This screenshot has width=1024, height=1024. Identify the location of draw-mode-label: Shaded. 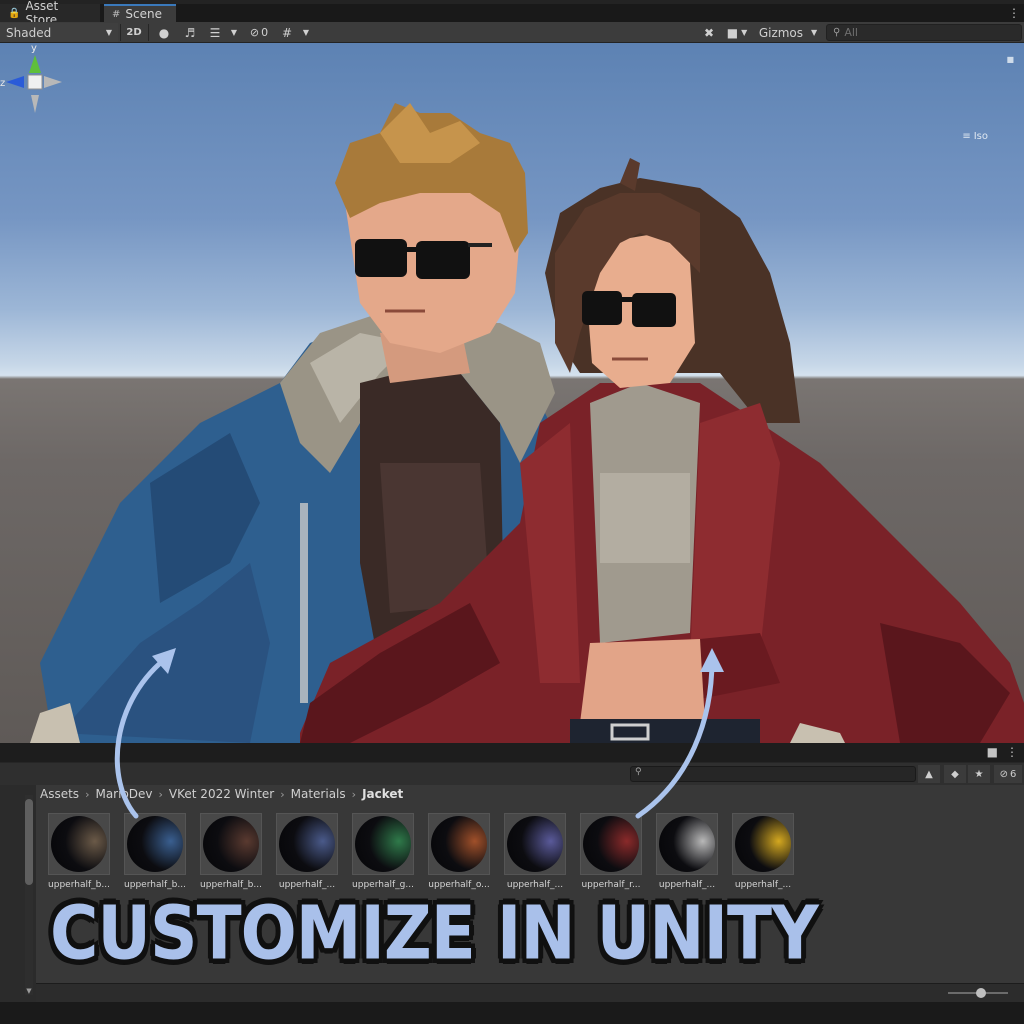
(29, 32).